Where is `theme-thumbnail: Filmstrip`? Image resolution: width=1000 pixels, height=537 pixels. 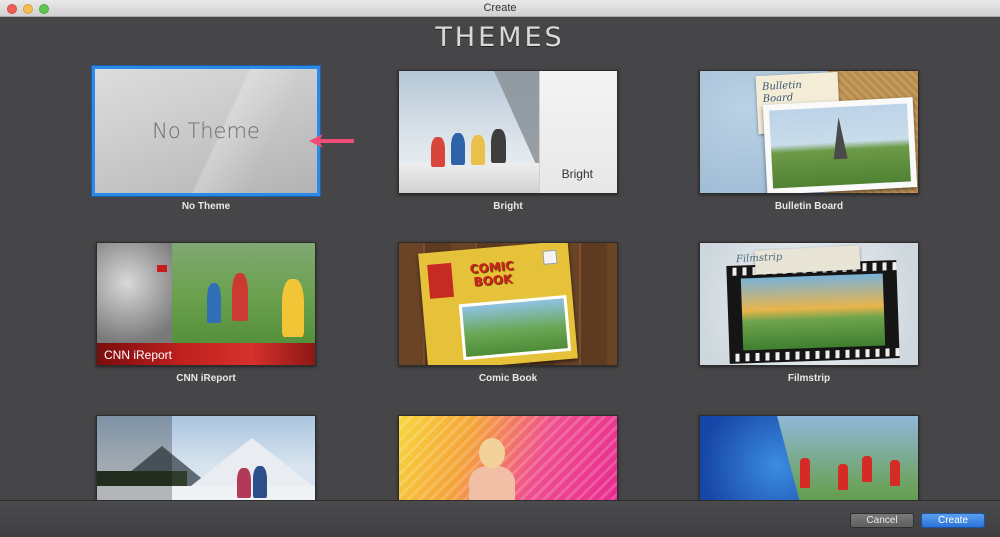 theme-thumbnail: Filmstrip is located at coordinates (809, 304).